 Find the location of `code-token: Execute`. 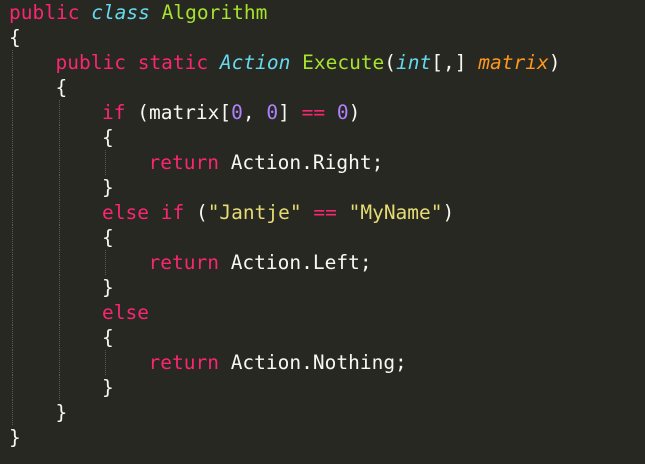

code-token: Execute is located at coordinates (343, 62).